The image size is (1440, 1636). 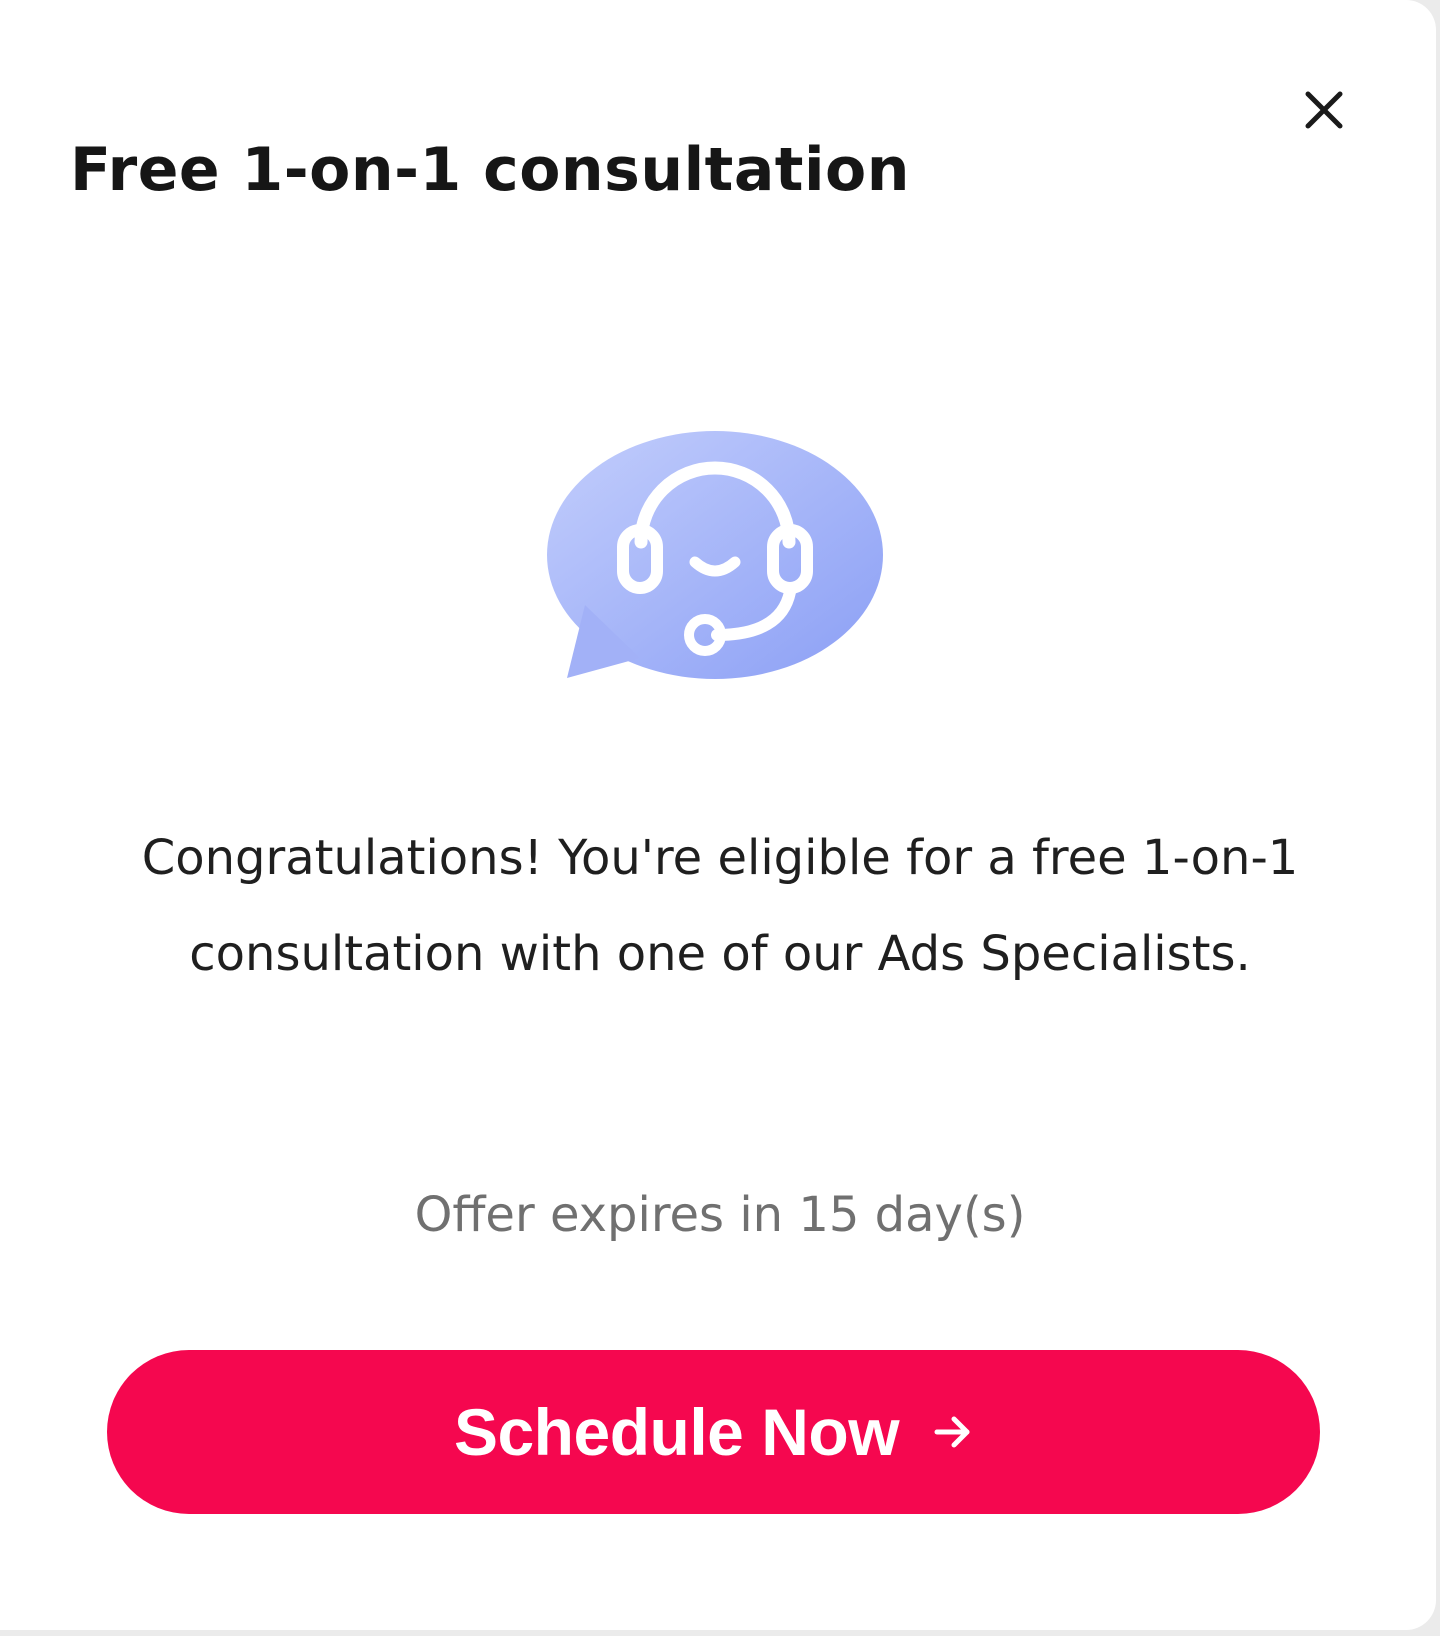 What do you see at coordinates (715, 560) in the screenshot?
I see `headset-chat-icon` at bounding box center [715, 560].